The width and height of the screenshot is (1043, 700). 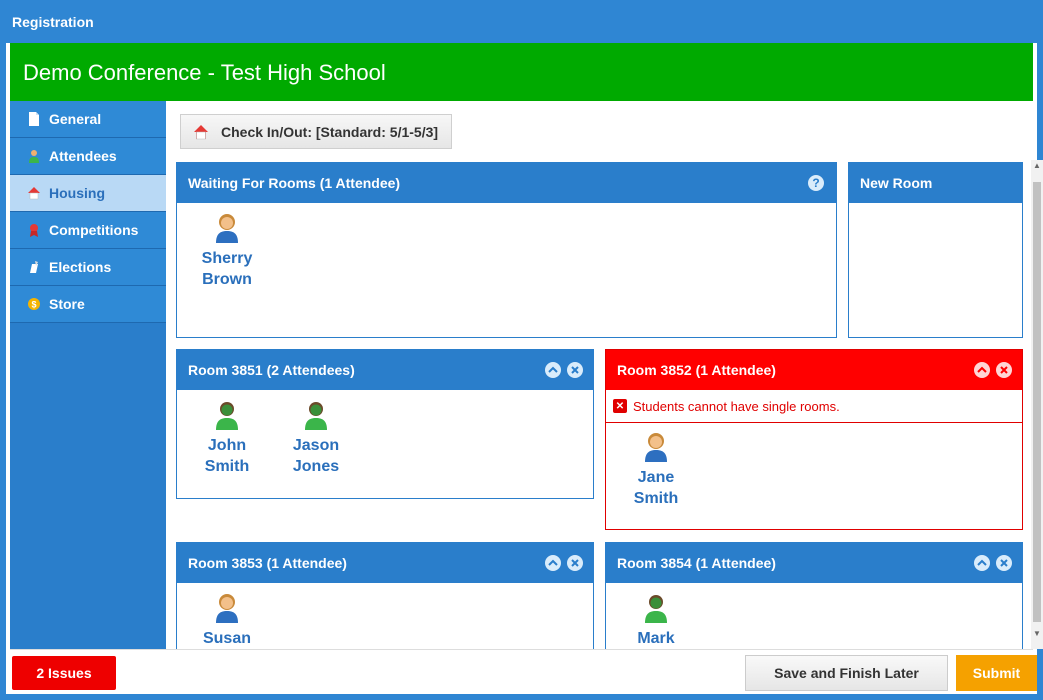 I want to click on scroll-down-icon: ▼, so click(x=1037, y=634).